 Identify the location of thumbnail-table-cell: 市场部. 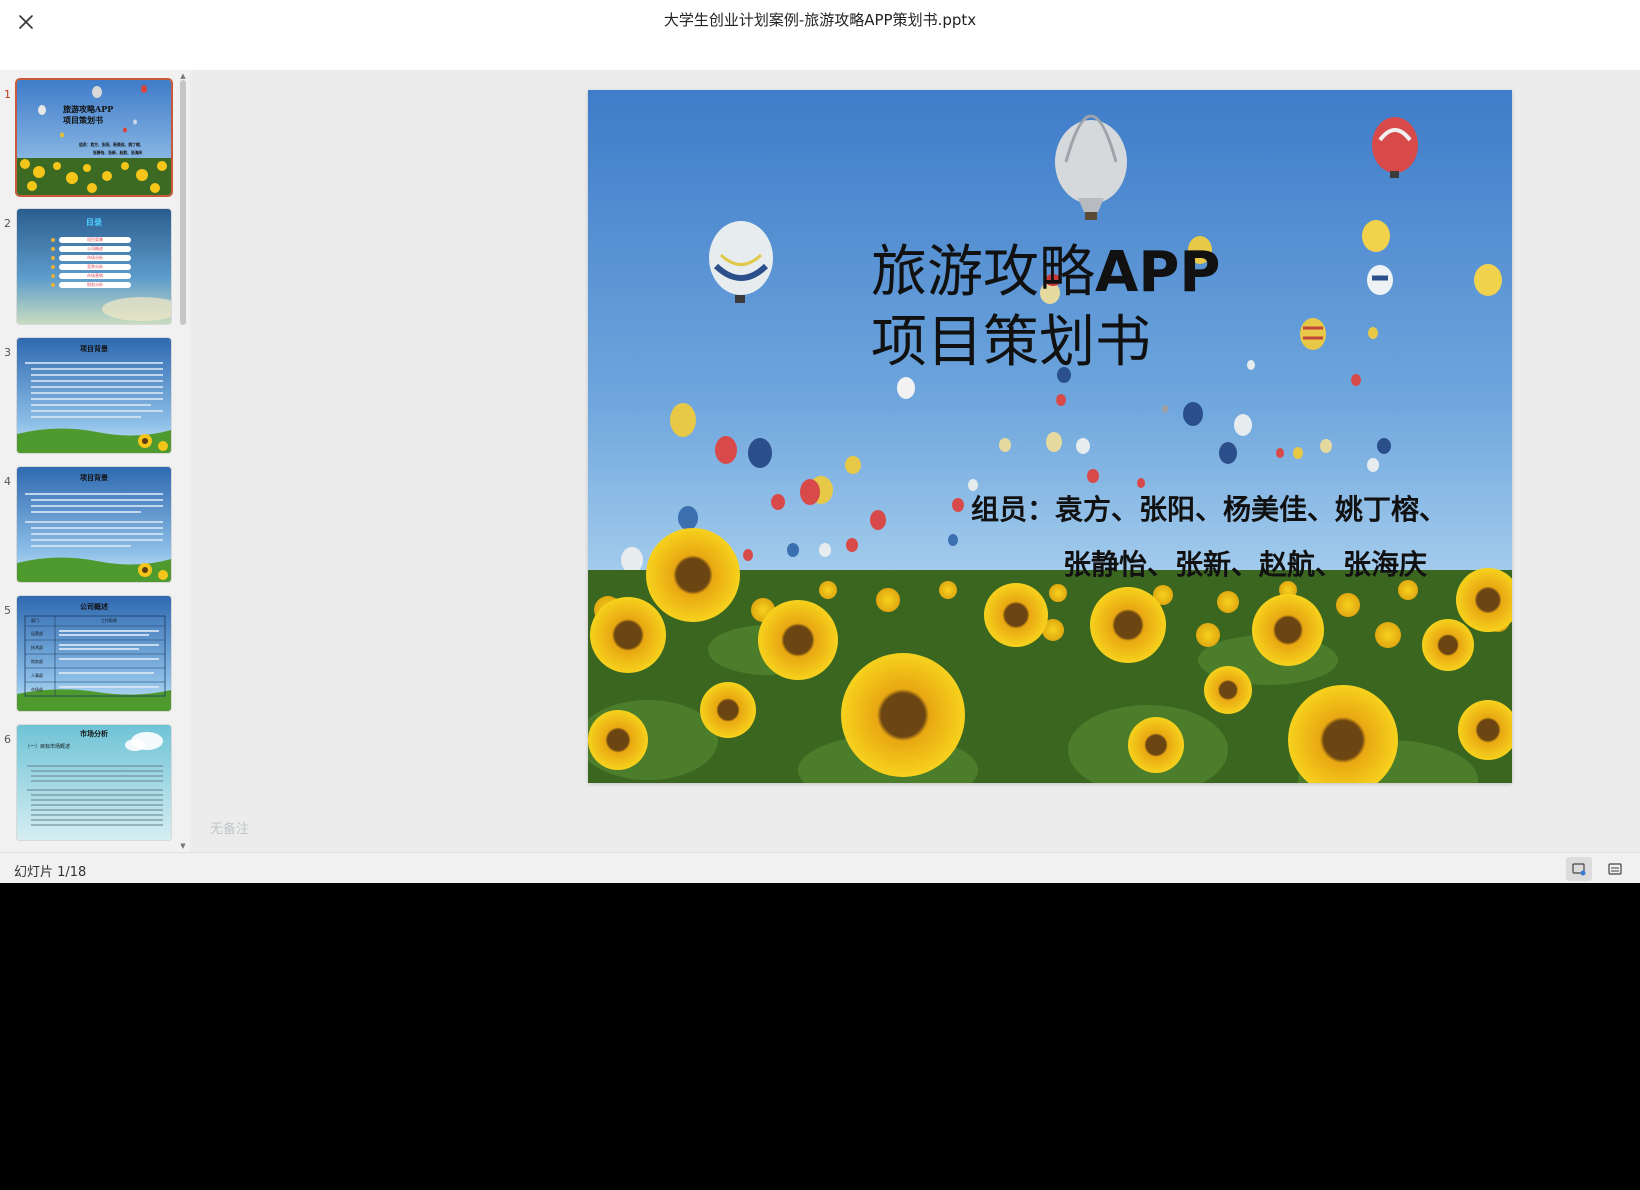
(37, 689).